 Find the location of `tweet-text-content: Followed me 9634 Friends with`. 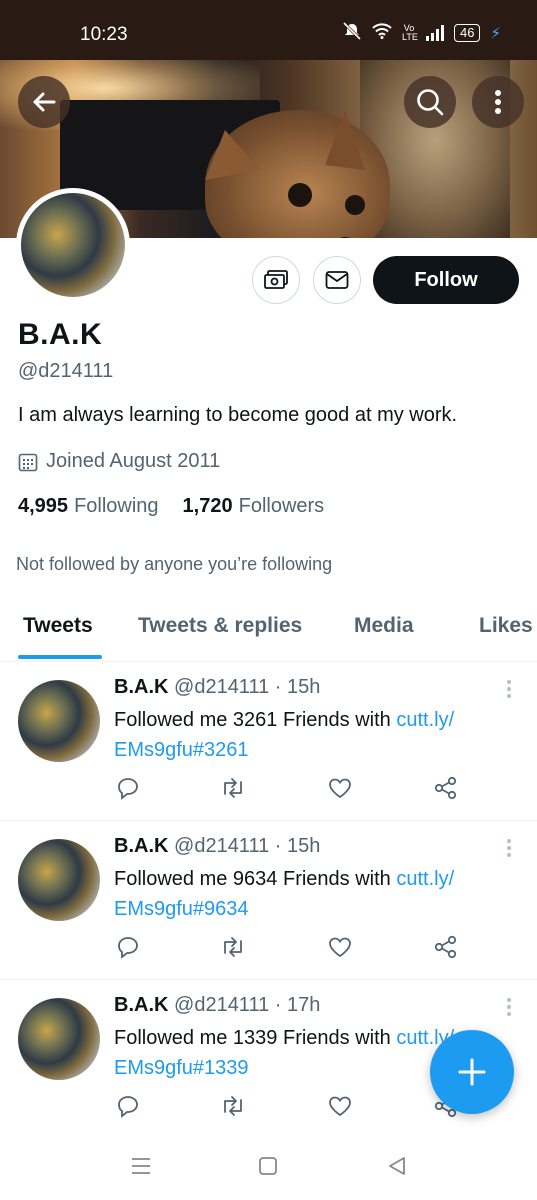

tweet-text-content: Followed me 9634 Friends with is located at coordinates (255, 879).